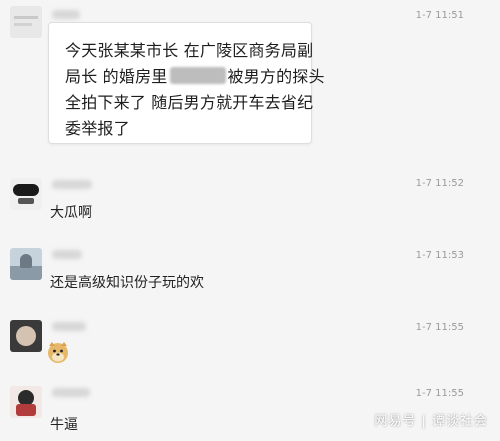  What do you see at coordinates (439, 183) in the screenshot?
I see `message-time: 1-7 11:52` at bounding box center [439, 183].